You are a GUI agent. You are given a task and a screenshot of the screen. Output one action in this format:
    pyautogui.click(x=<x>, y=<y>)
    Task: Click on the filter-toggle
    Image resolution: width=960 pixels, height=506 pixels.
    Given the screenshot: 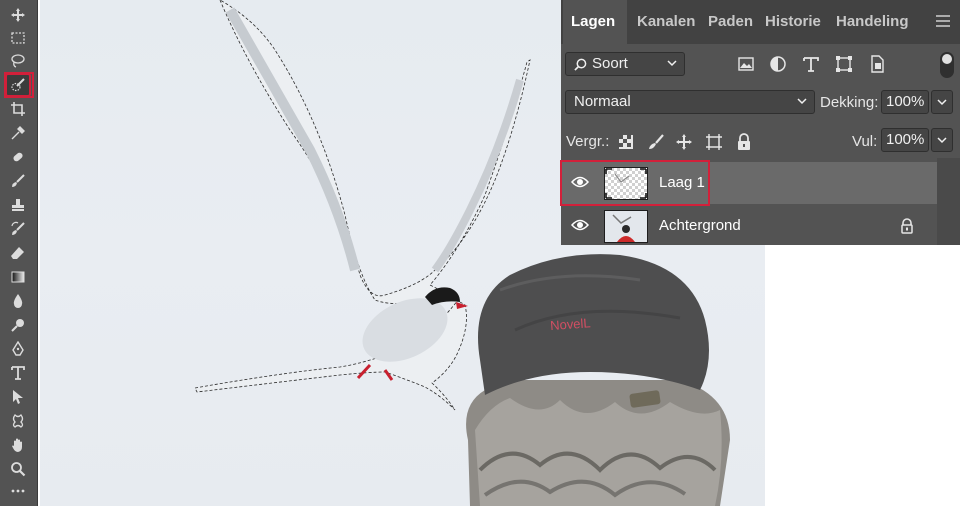 What is the action you would take?
    pyautogui.click(x=947, y=65)
    